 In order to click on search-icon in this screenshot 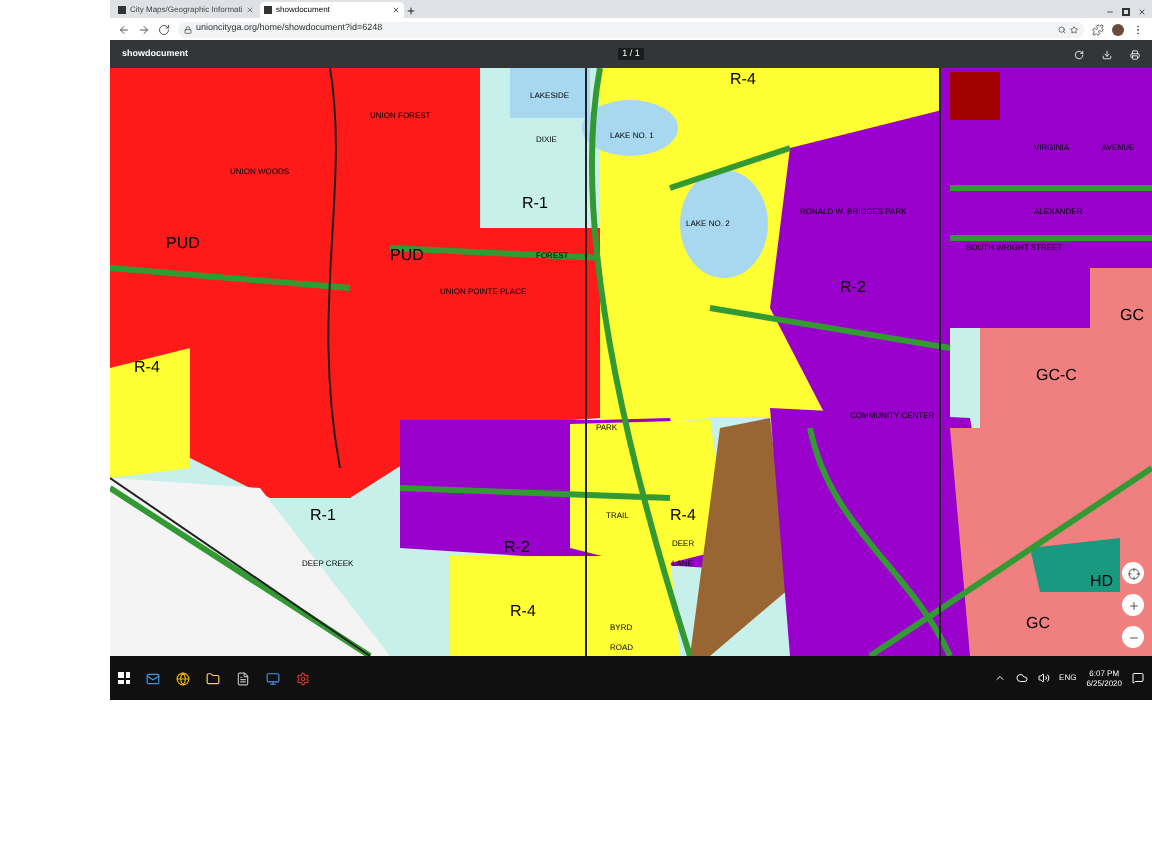, I will do `click(1062, 29)`.